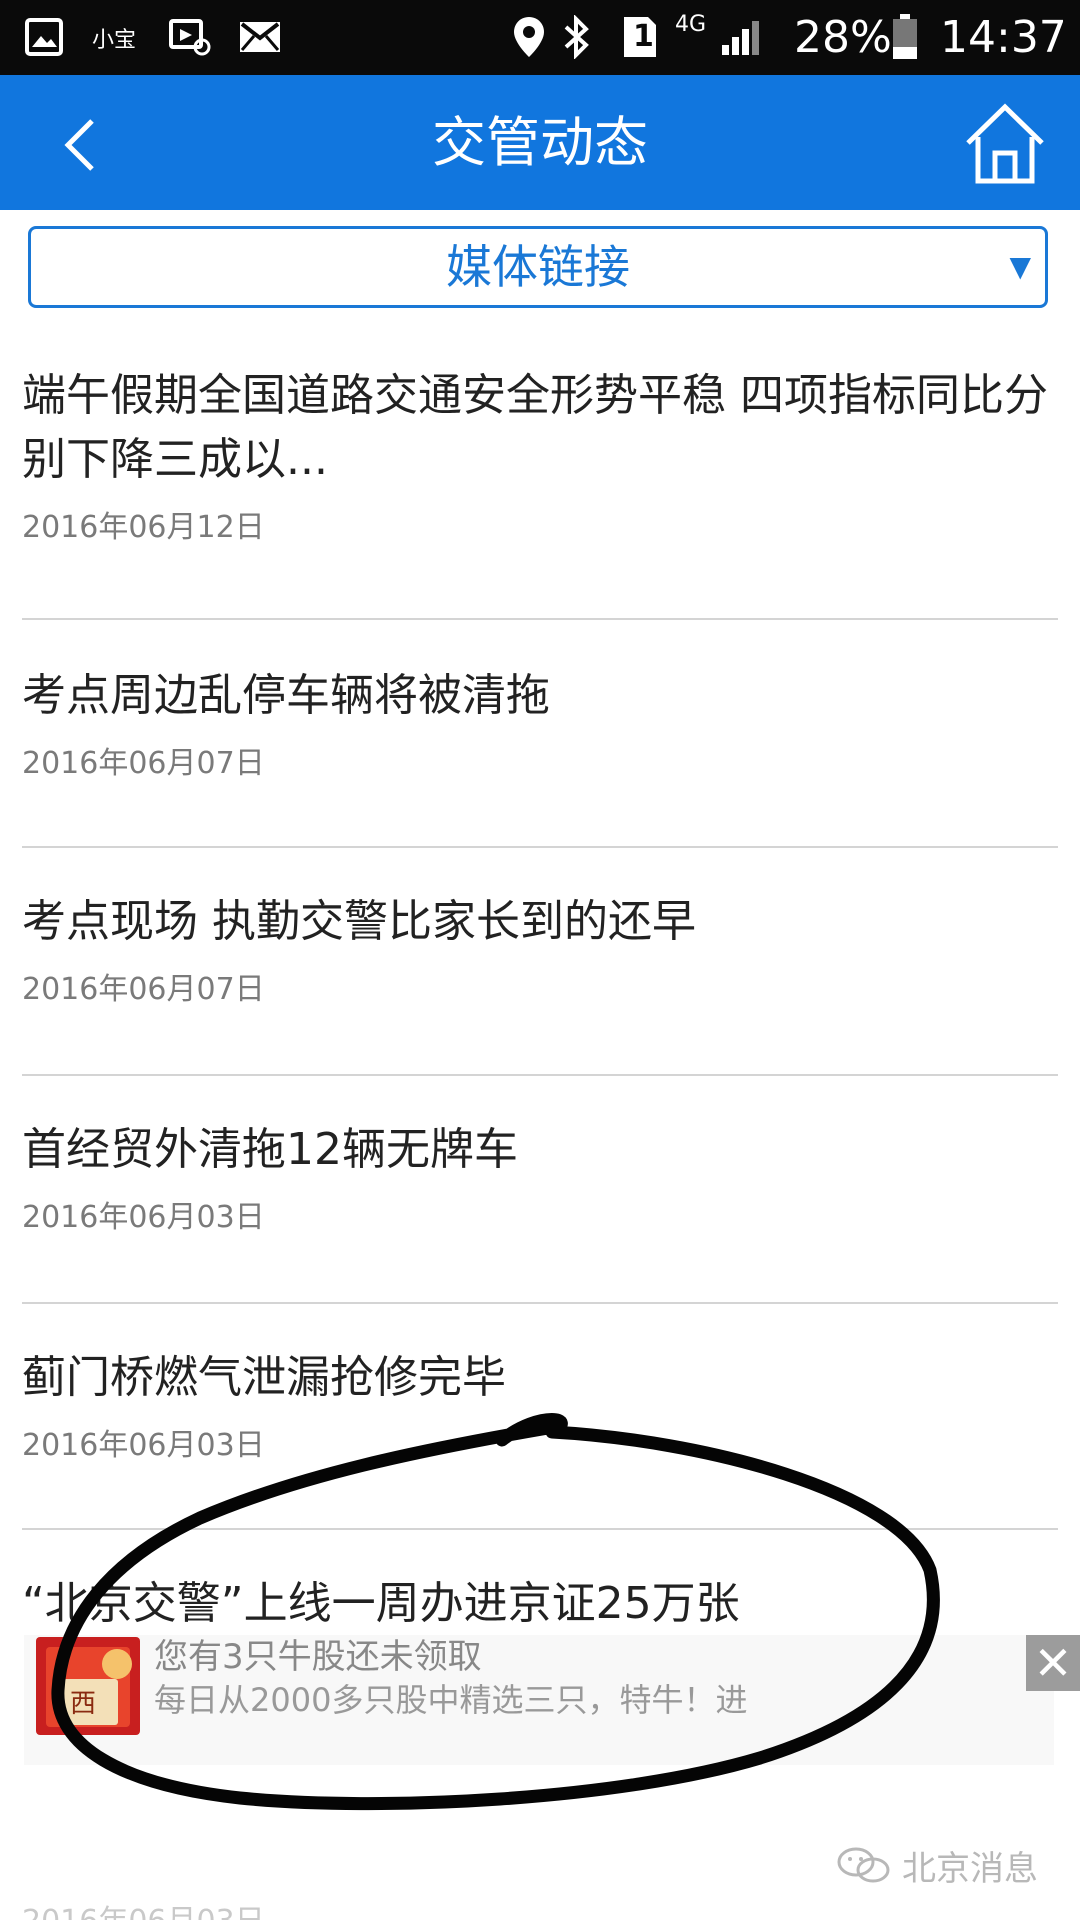 The width and height of the screenshot is (1080, 1920). I want to click on page-title: 交管动态, so click(540, 142).